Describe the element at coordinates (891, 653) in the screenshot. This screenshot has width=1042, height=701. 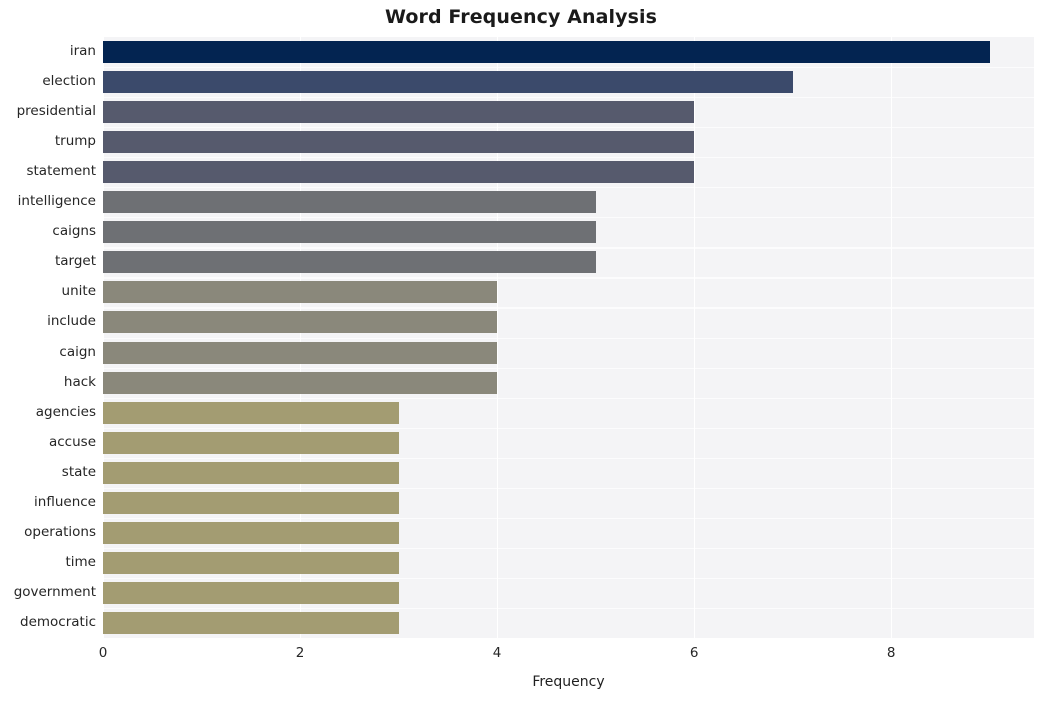
I see `x-tick-label-8: 8` at that location.